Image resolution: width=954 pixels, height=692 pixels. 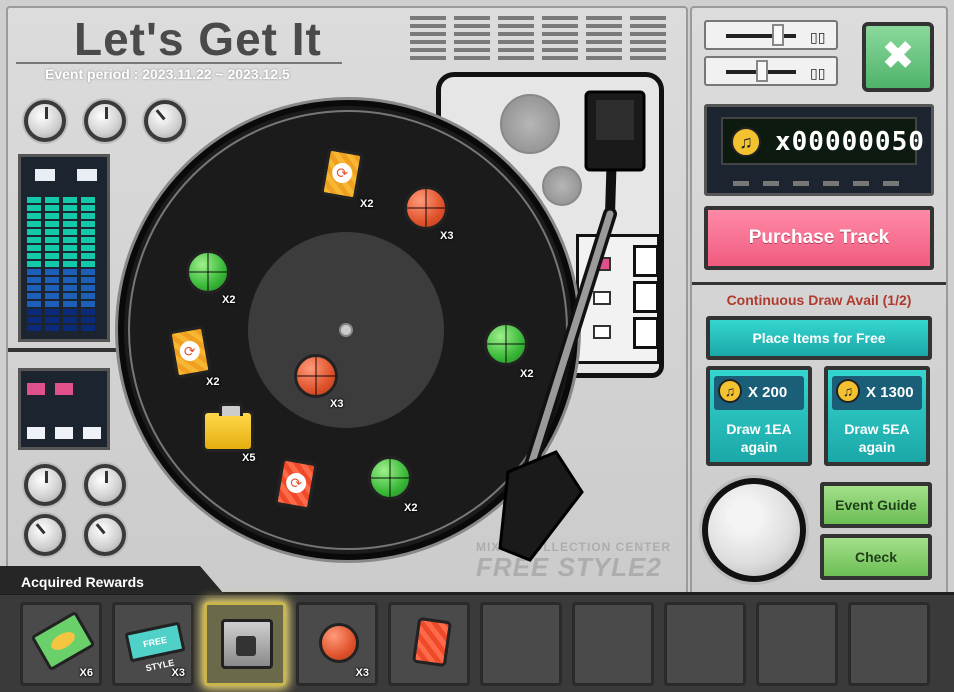 What do you see at coordinates (337, 404) in the screenshot?
I see `item-qty: X3` at bounding box center [337, 404].